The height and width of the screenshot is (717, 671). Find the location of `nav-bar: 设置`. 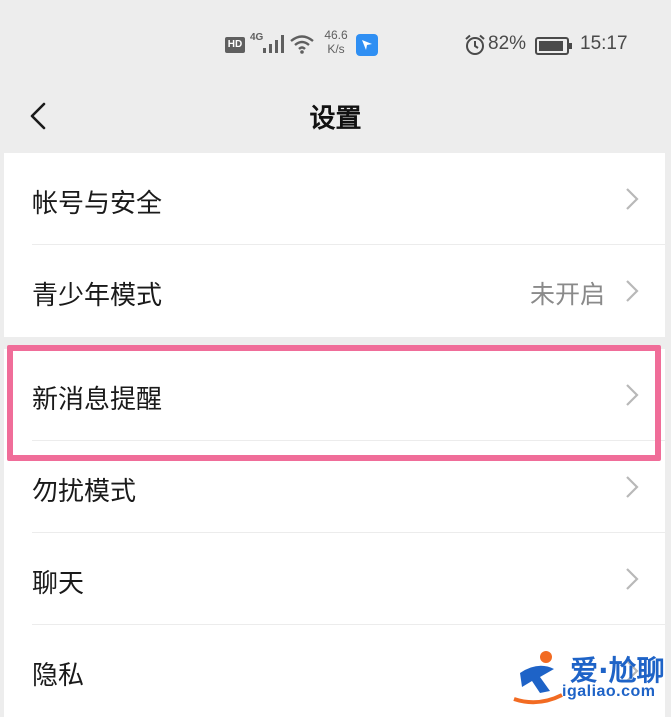

nav-bar: 设置 is located at coordinates (335, 121).